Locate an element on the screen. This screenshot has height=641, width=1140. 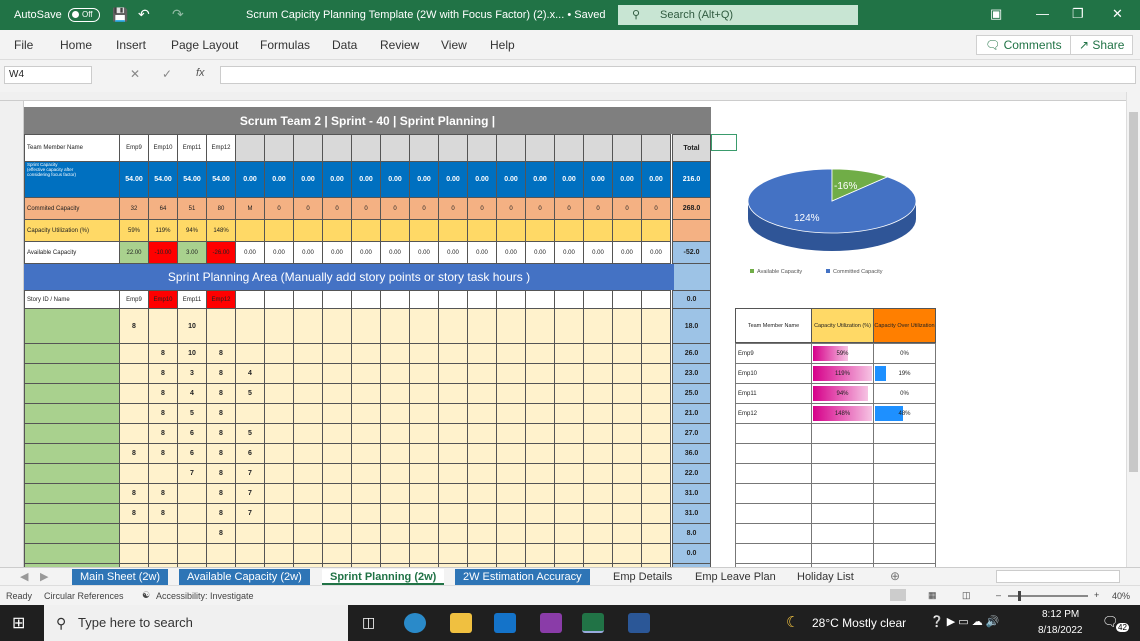
zoom-slider-thumb is located at coordinates (1019, 596).